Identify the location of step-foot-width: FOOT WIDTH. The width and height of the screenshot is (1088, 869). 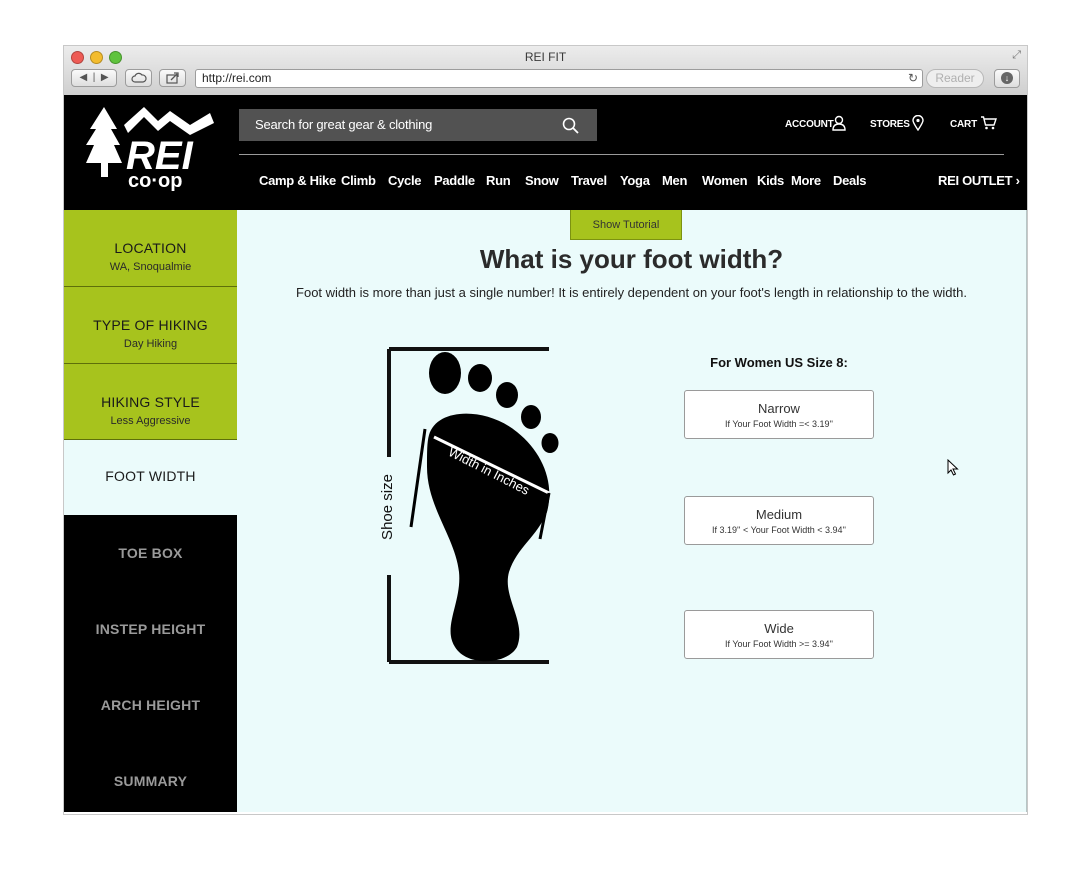
(150, 477).